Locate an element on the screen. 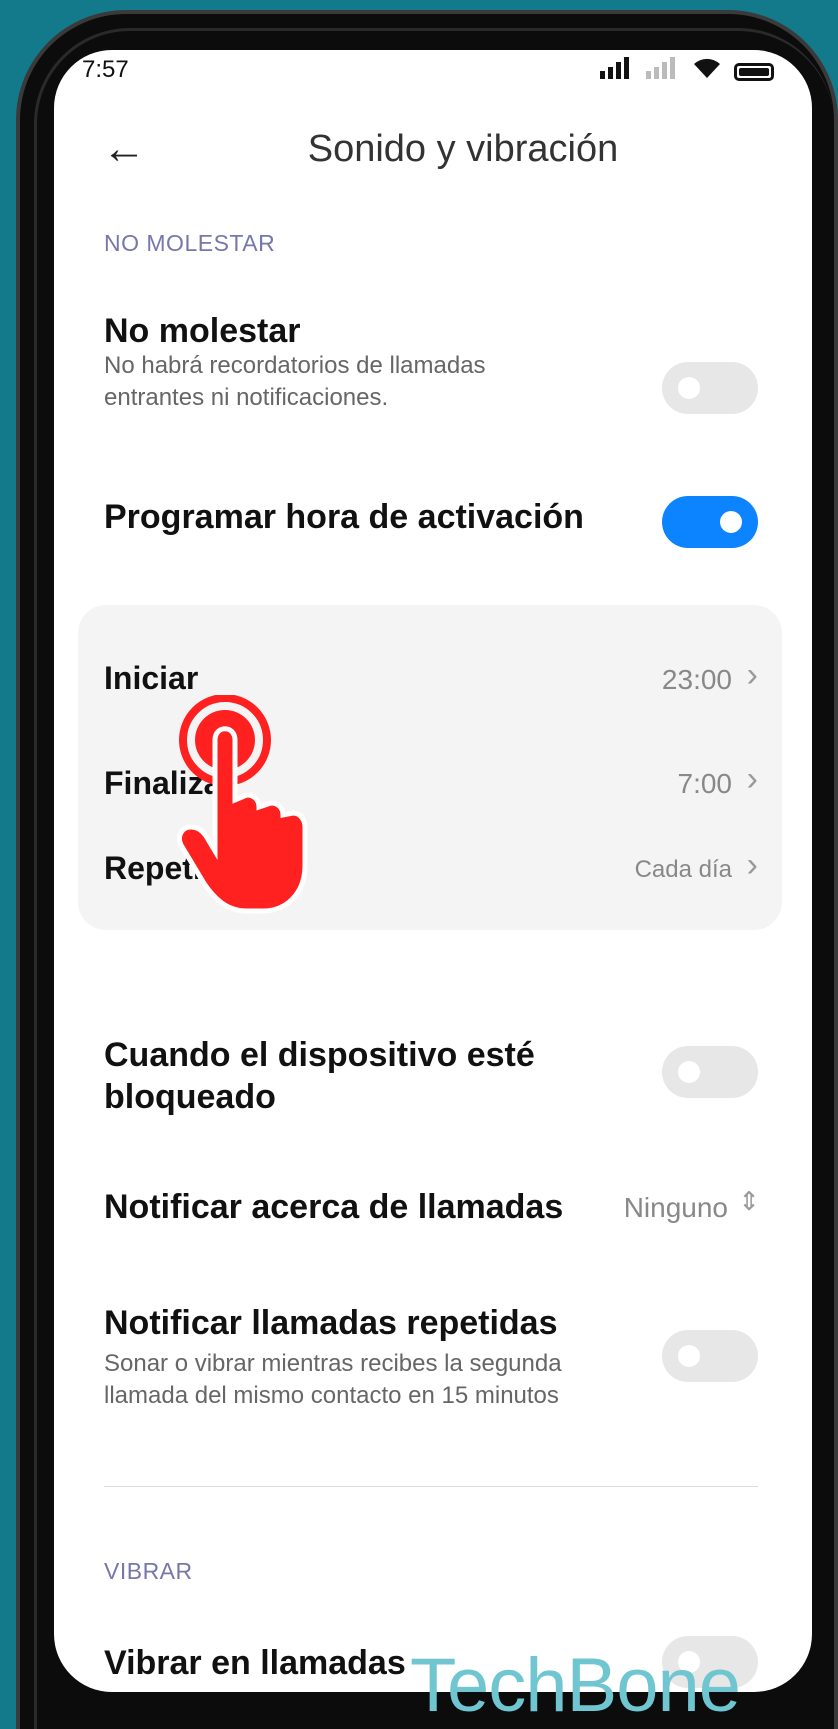  status-icons is located at coordinates (687, 71).